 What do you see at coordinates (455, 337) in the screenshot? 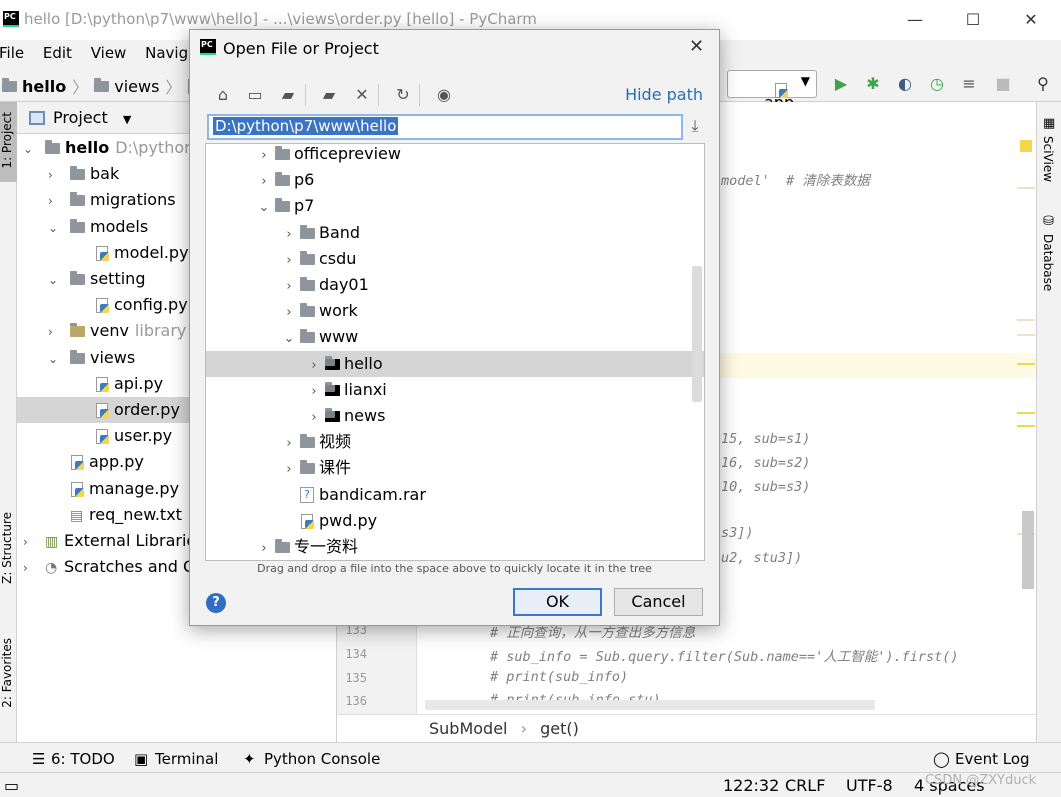
I see `file-tree-item: ⌄ www` at bounding box center [455, 337].